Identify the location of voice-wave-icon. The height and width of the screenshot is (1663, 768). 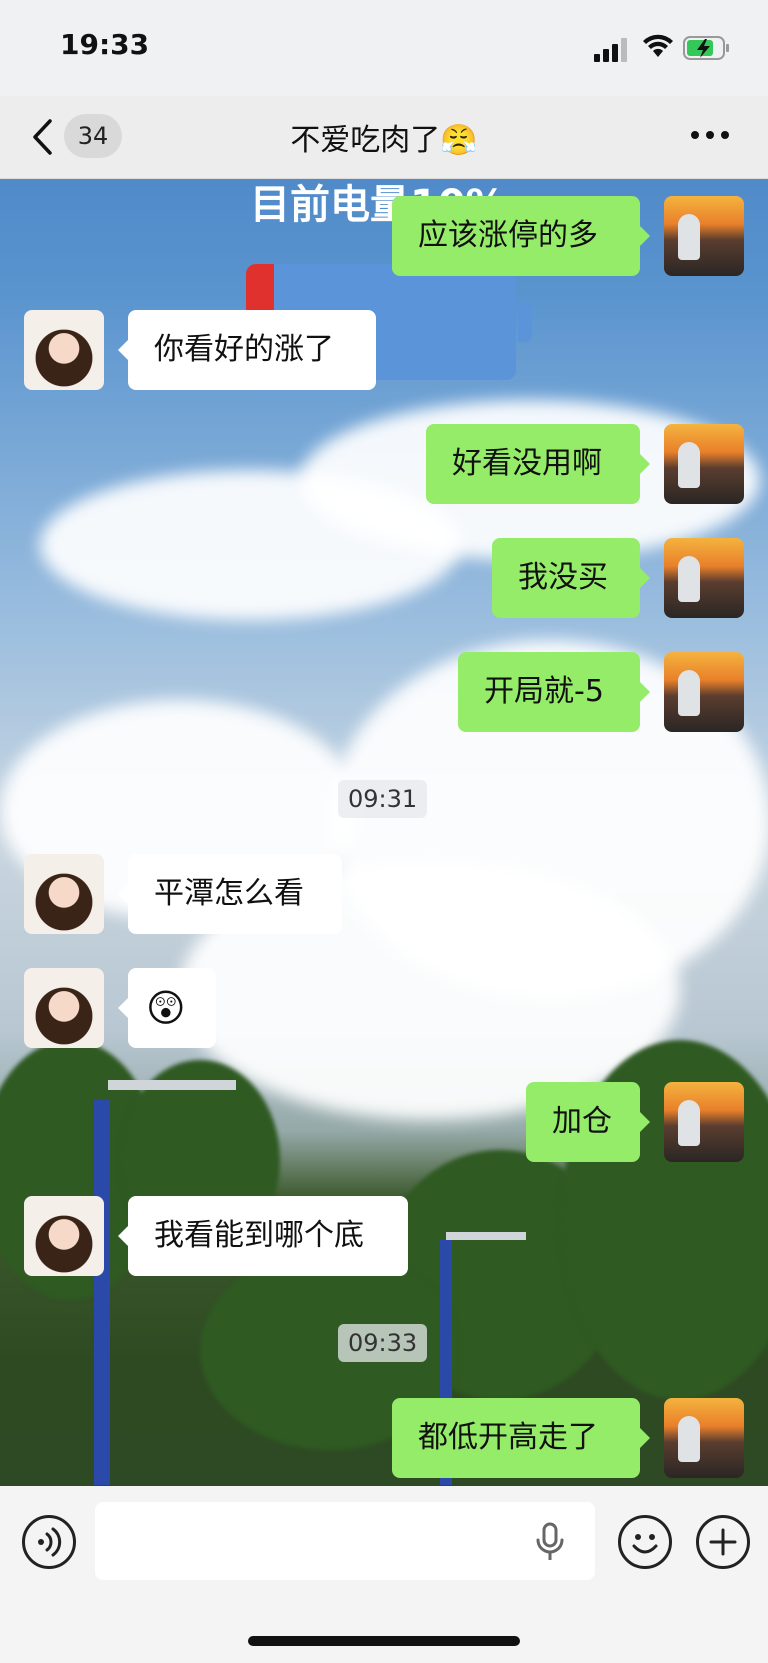
(50, 1542).